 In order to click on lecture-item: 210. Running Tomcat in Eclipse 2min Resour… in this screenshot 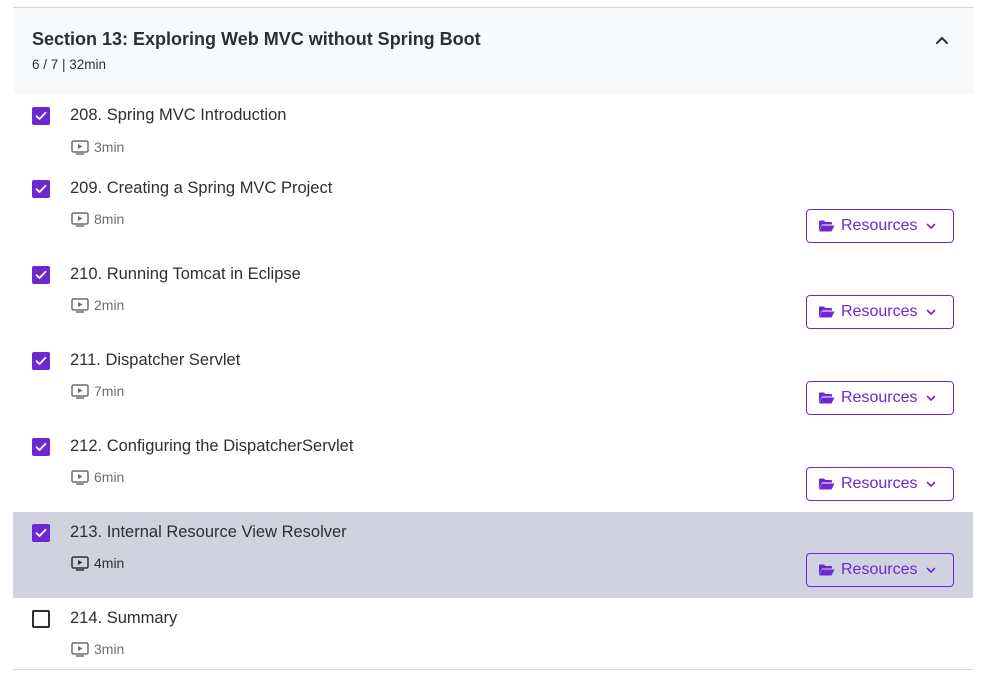, I will do `click(493, 297)`.